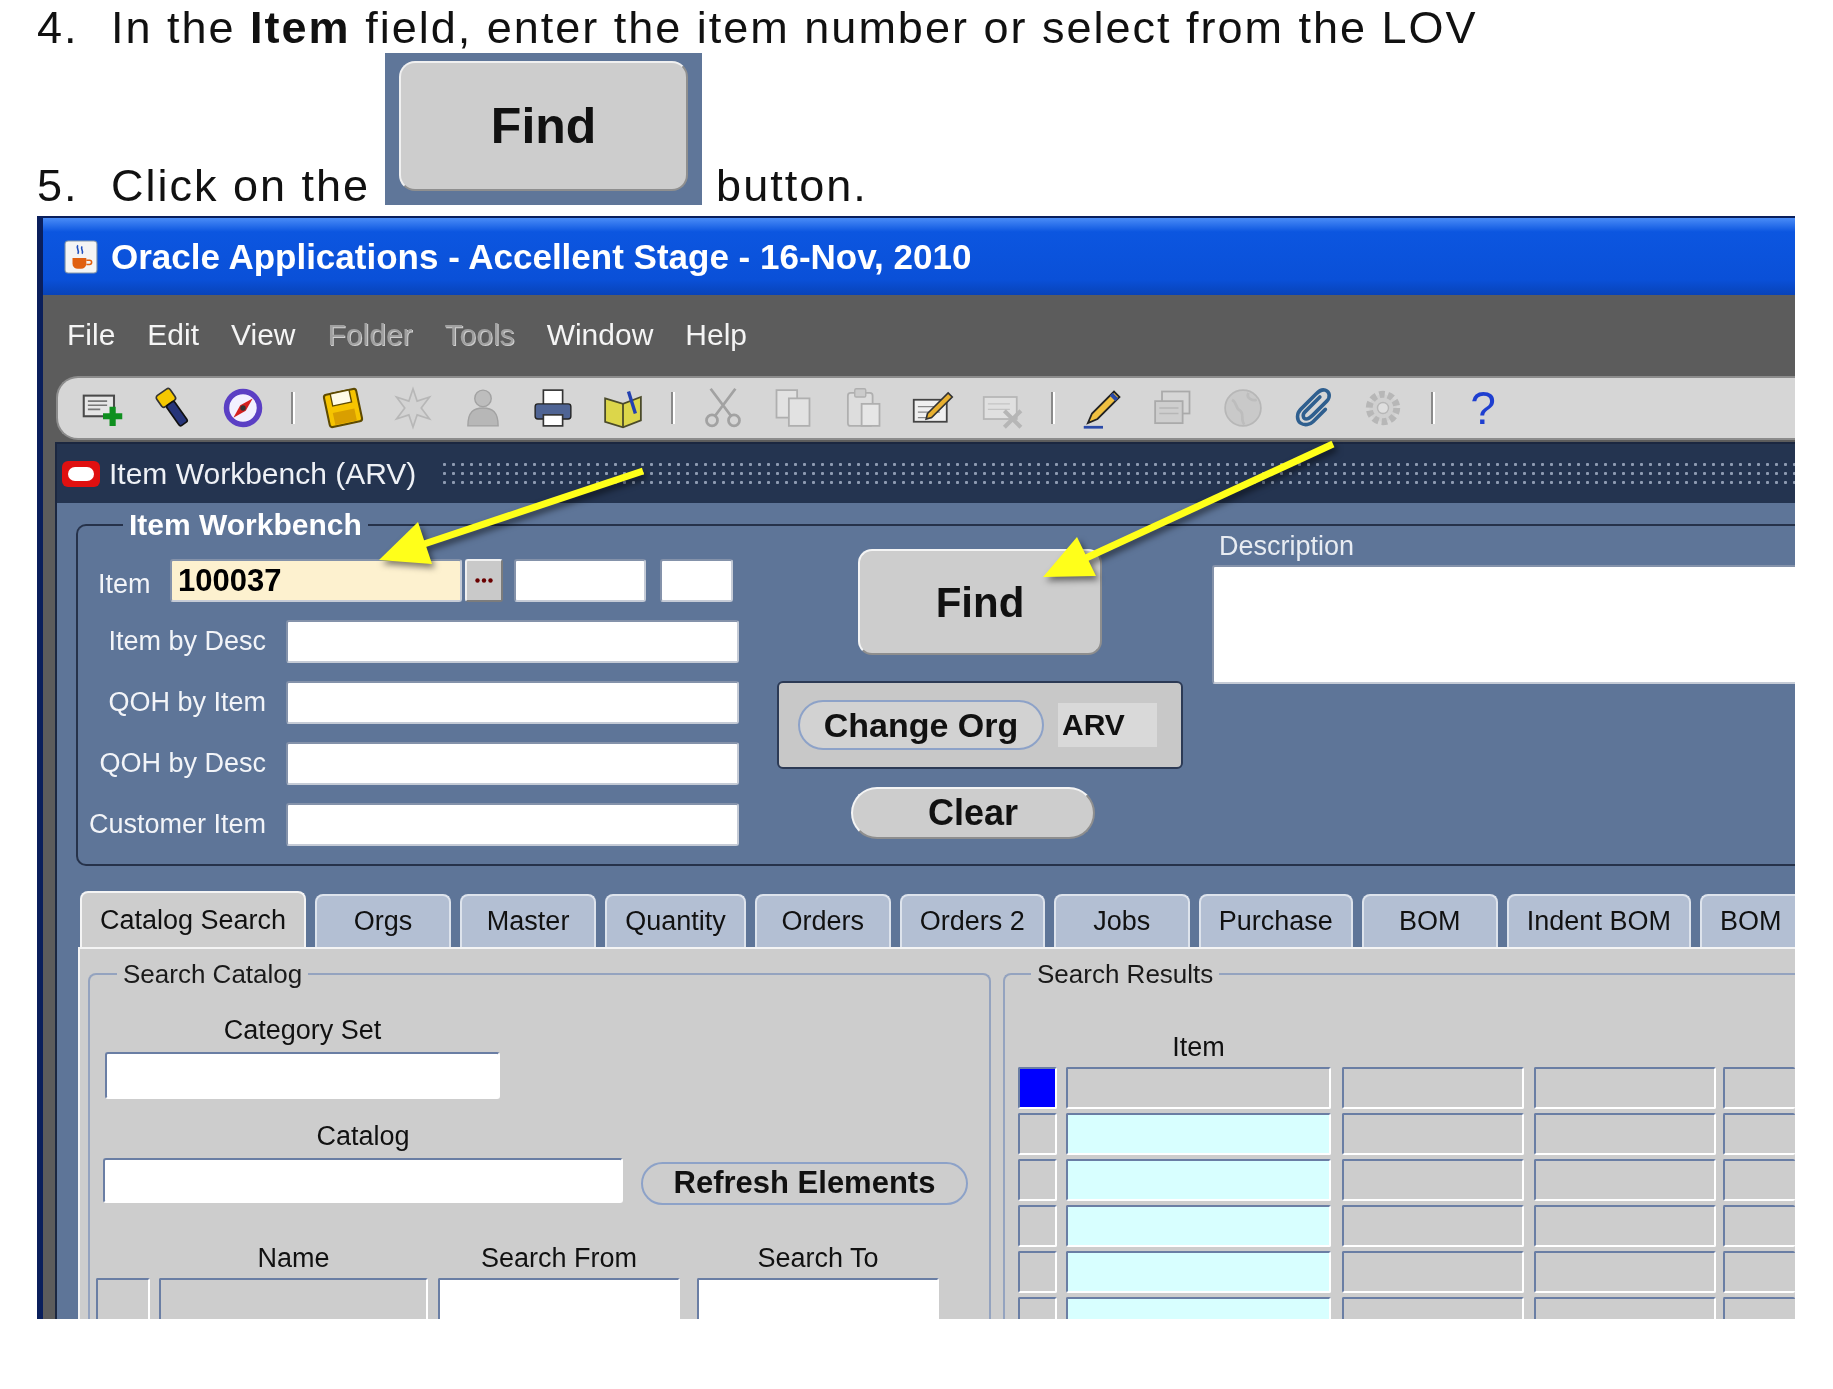 Image resolution: width=1833 pixels, height=1389 pixels. What do you see at coordinates (528, 920) in the screenshot?
I see `tab: Master` at bounding box center [528, 920].